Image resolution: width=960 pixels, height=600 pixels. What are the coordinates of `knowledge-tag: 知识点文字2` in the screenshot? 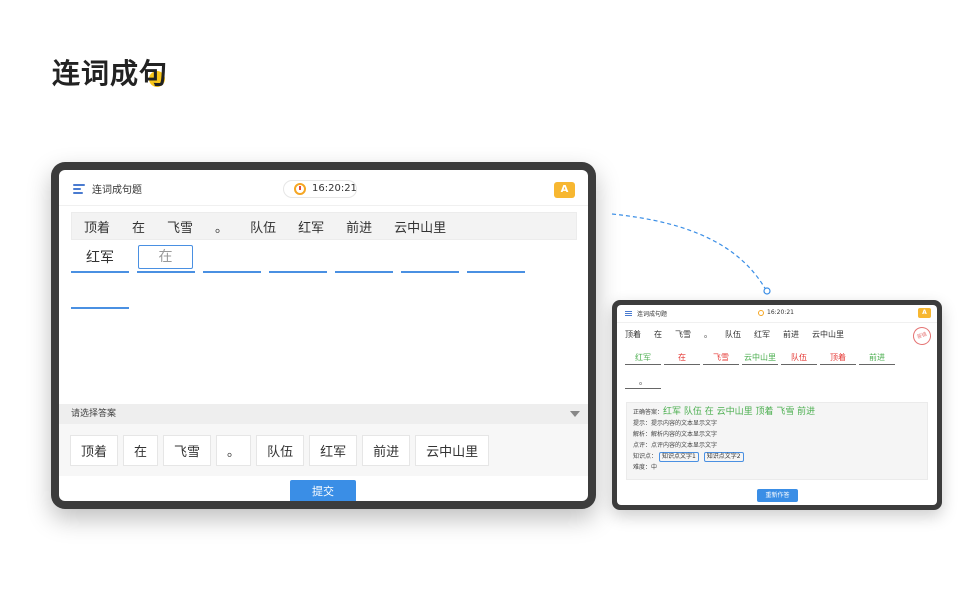 It's located at (723, 457).